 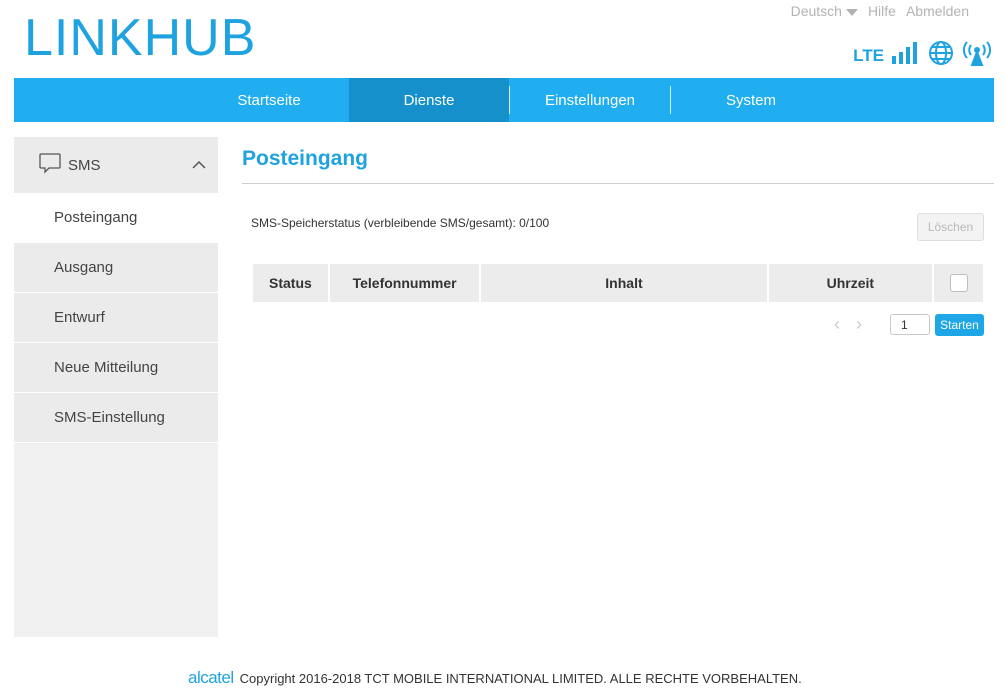 I want to click on page-title: Posteingang, so click(x=305, y=158).